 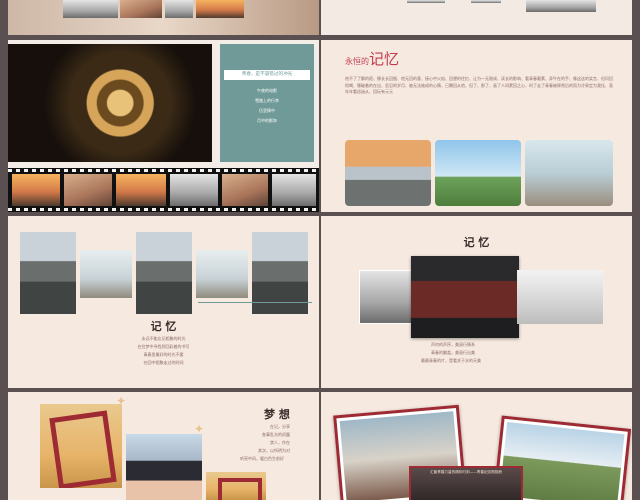 I want to click on graduation-cap-photo, so click(x=164, y=467).